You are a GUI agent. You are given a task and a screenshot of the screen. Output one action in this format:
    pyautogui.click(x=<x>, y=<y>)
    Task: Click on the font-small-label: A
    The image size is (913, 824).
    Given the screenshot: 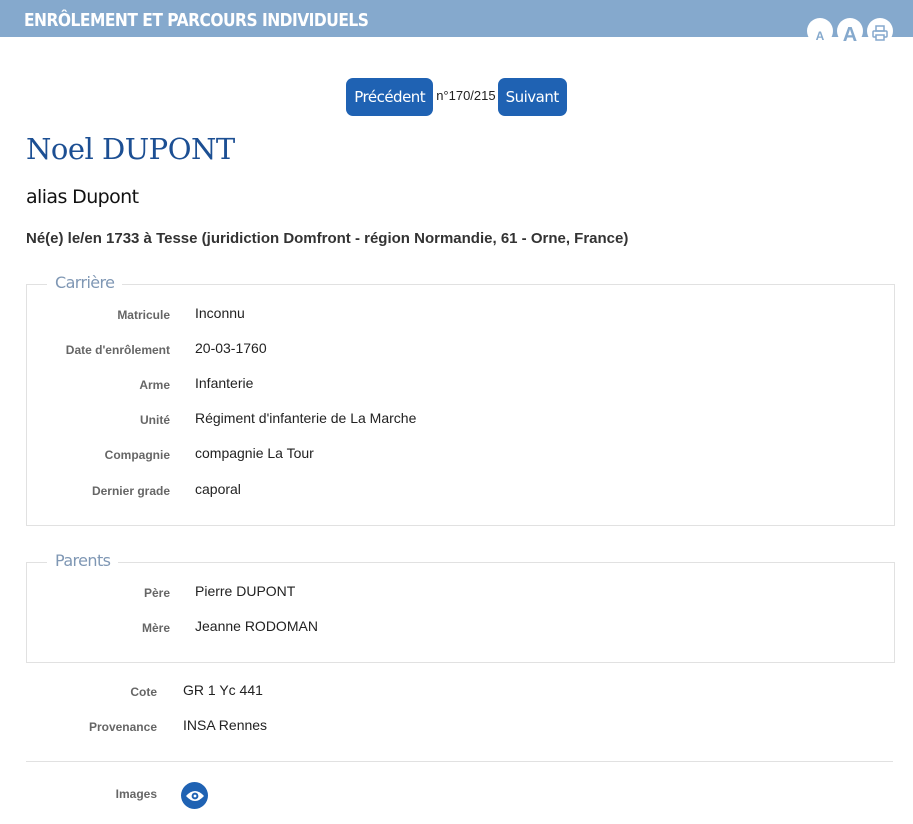 What is the action you would take?
    pyautogui.click(x=820, y=36)
    